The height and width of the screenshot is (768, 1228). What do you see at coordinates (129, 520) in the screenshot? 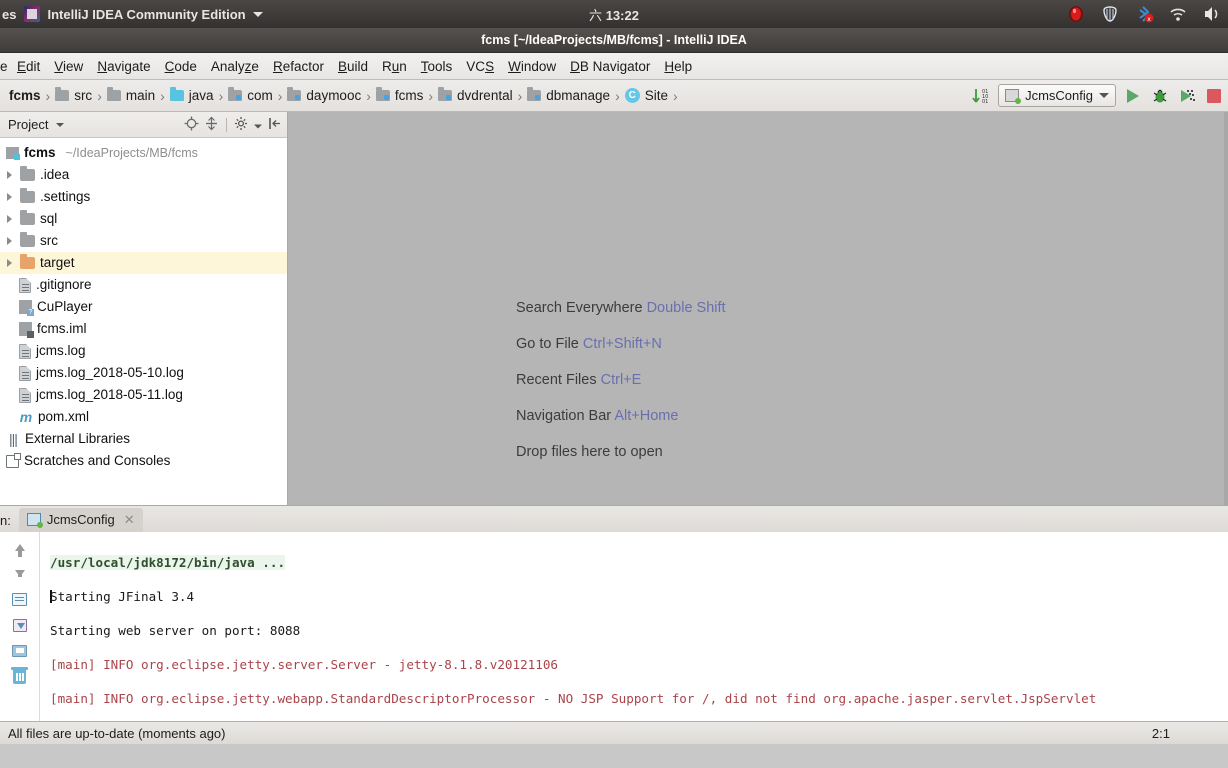
I see `close-icon: ✕` at bounding box center [129, 520].